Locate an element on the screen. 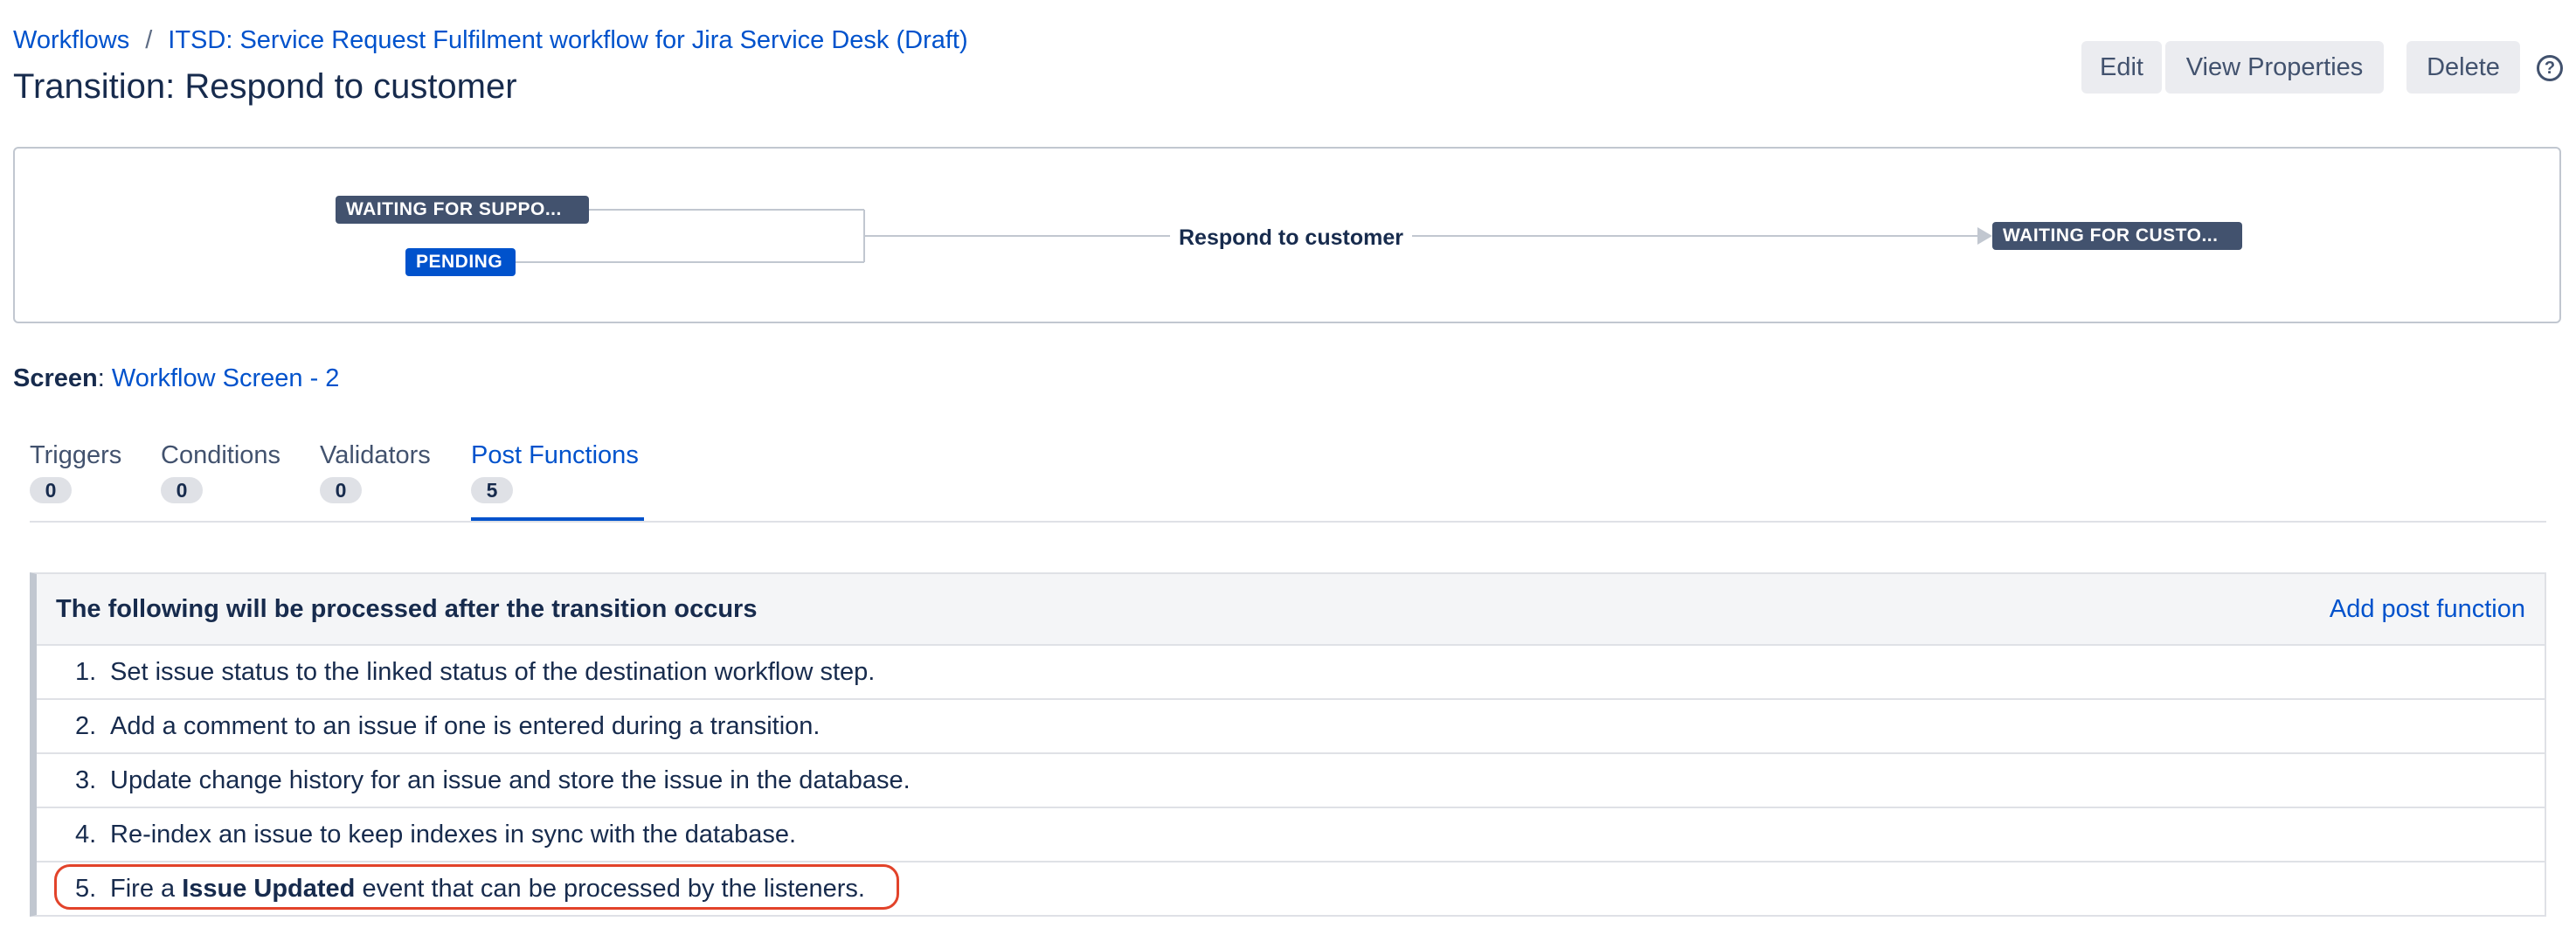 The image size is (2576, 949). screen-info: Screen: Workflow Screen - 2 is located at coordinates (176, 378).